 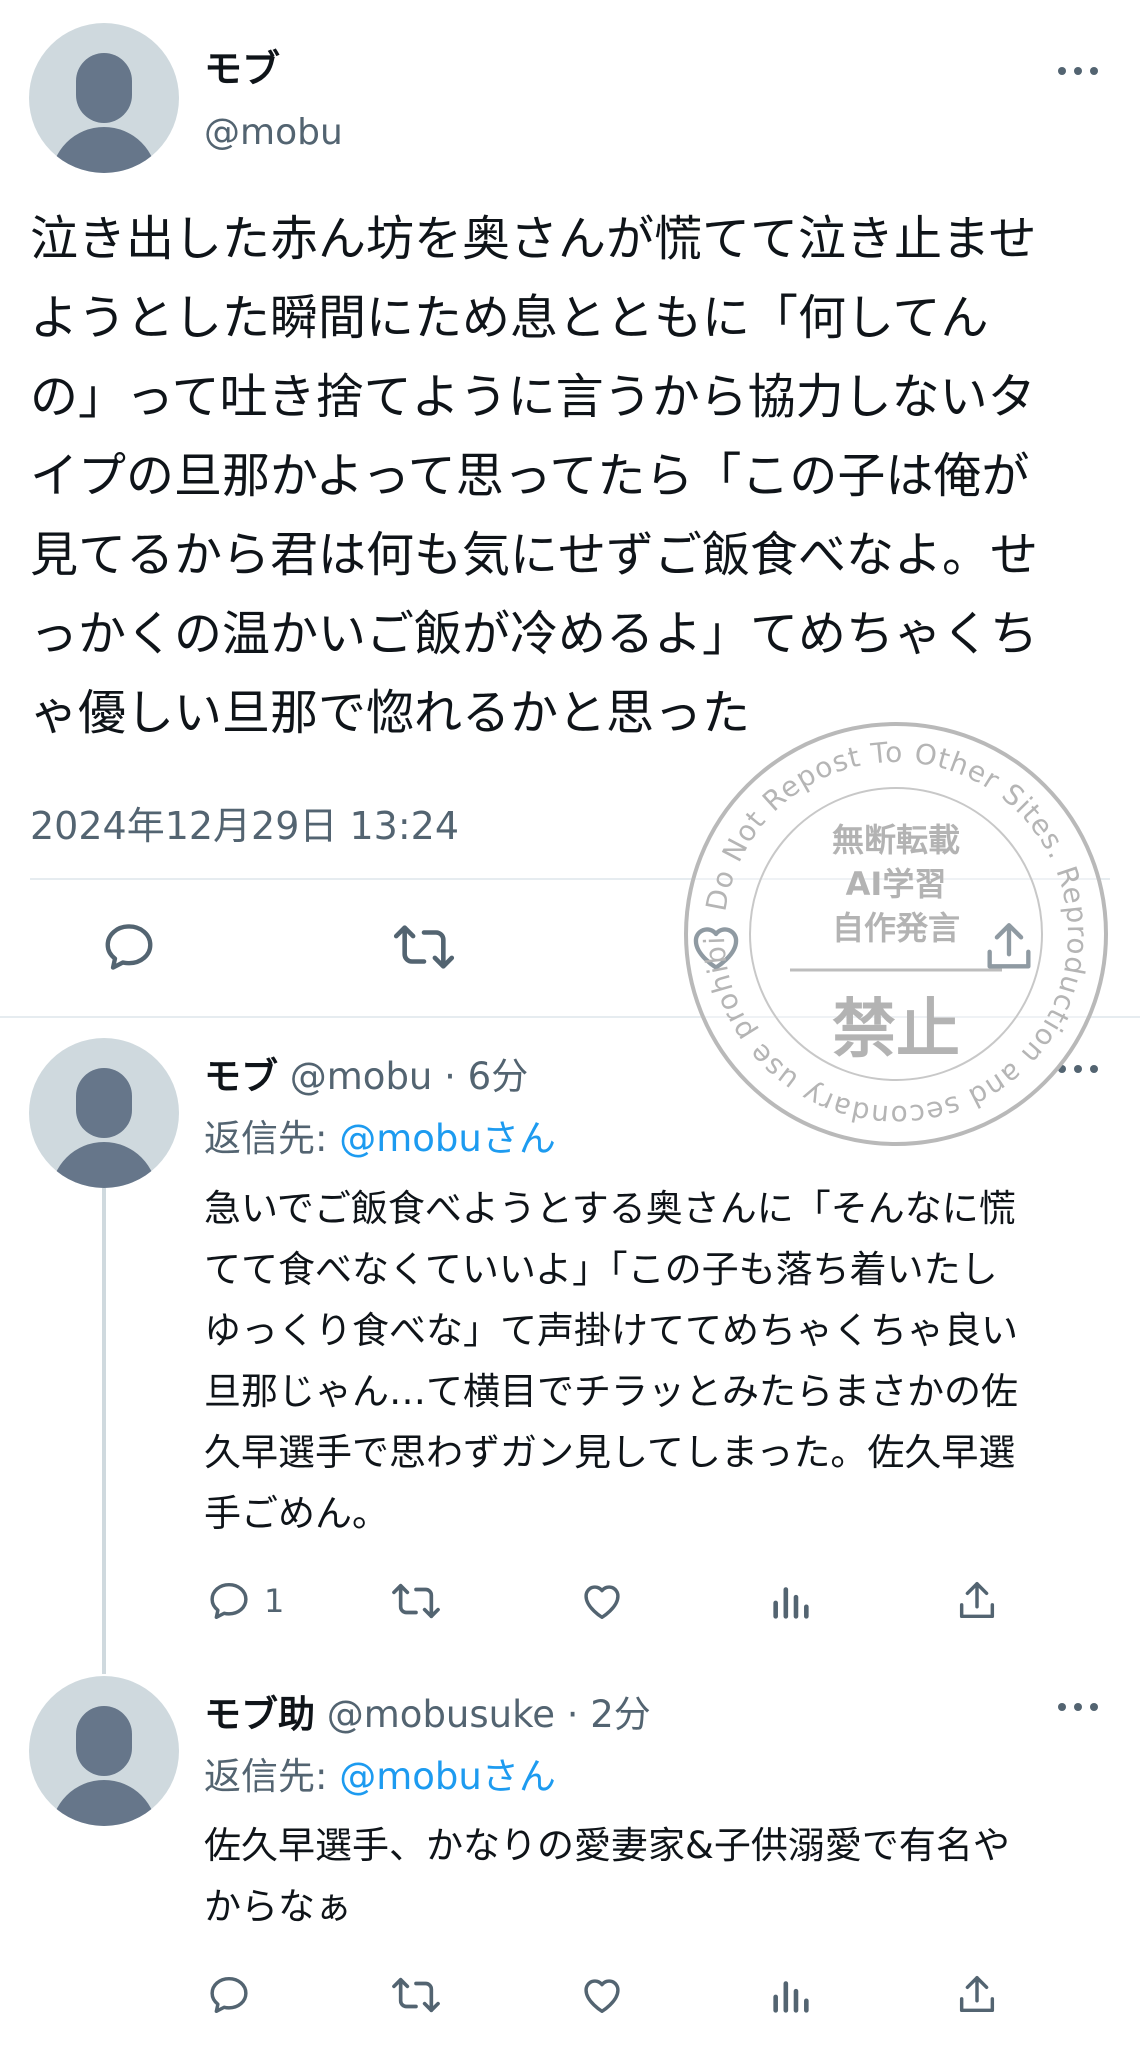 What do you see at coordinates (274, 1601) in the screenshot?
I see `reply-count: 1` at bounding box center [274, 1601].